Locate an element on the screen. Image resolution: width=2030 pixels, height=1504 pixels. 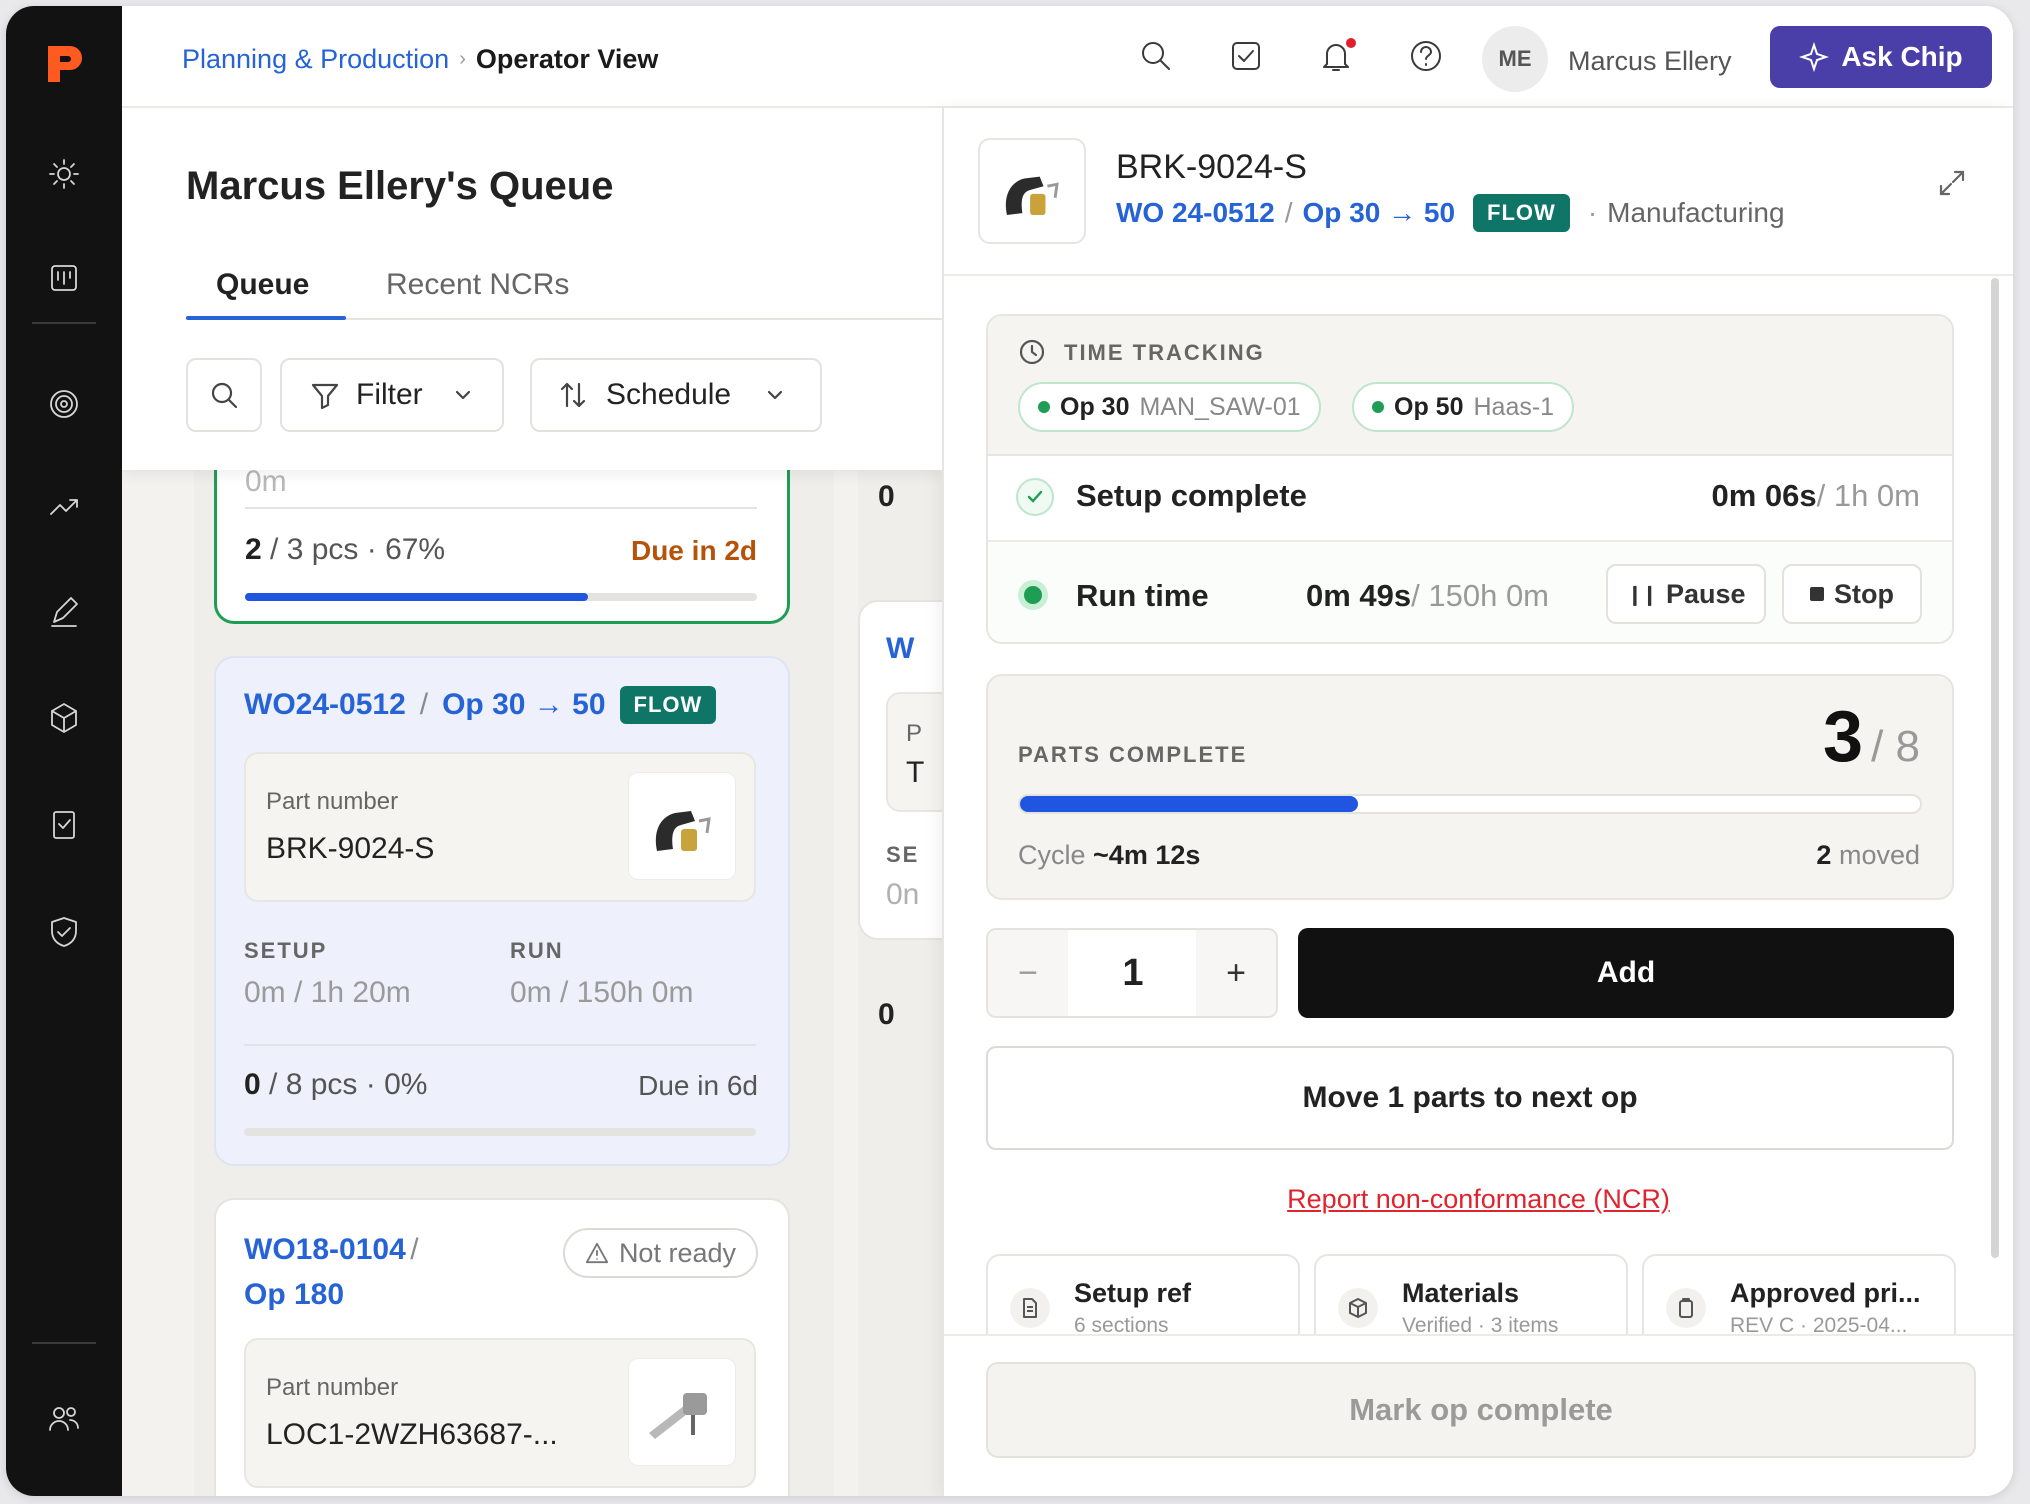
op-chip-50: Op 50 Haas-1 is located at coordinates (1463, 407).